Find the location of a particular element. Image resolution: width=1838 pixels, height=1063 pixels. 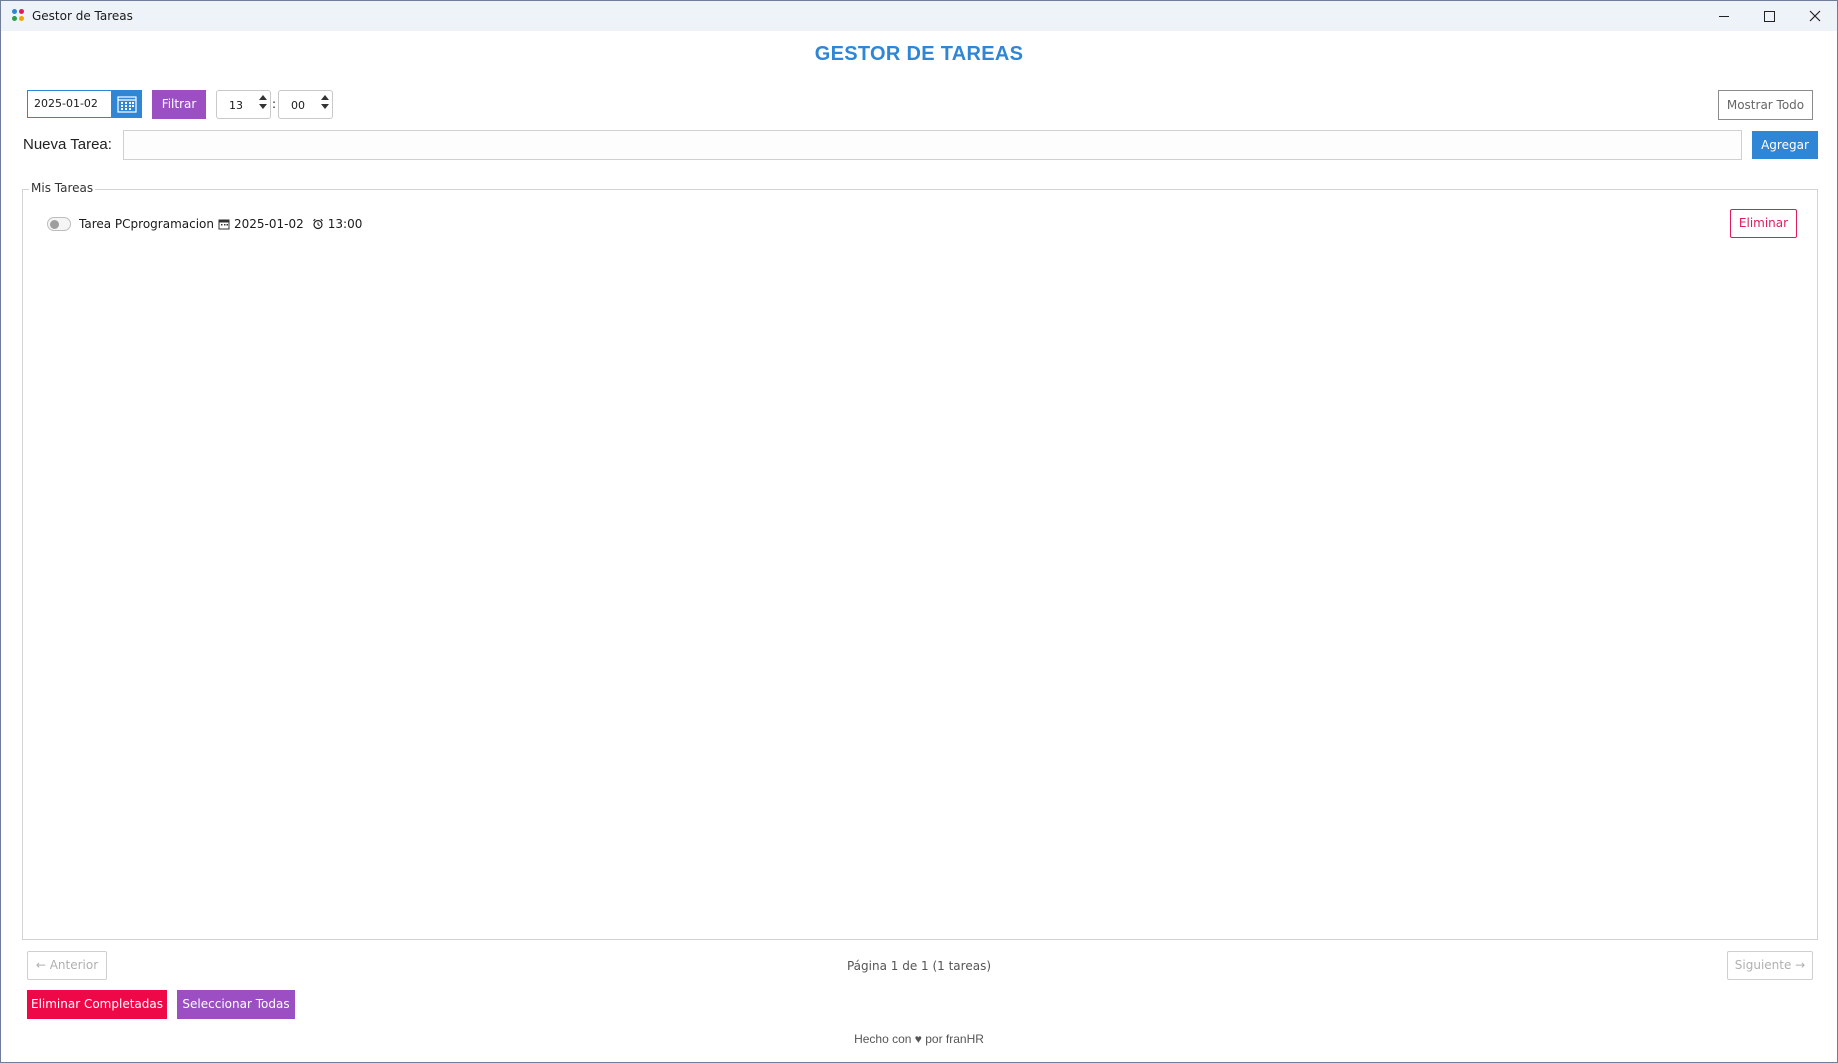

date-filter-input: 2025-01-02 is located at coordinates (69, 104).